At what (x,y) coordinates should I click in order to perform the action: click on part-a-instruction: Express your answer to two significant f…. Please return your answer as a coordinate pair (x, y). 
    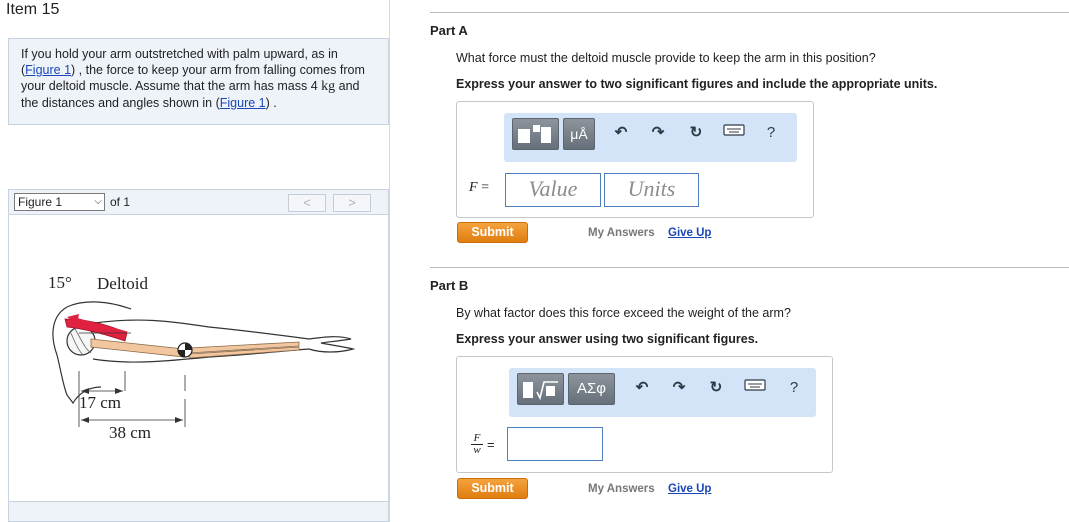
    Looking at the image, I should click on (697, 84).